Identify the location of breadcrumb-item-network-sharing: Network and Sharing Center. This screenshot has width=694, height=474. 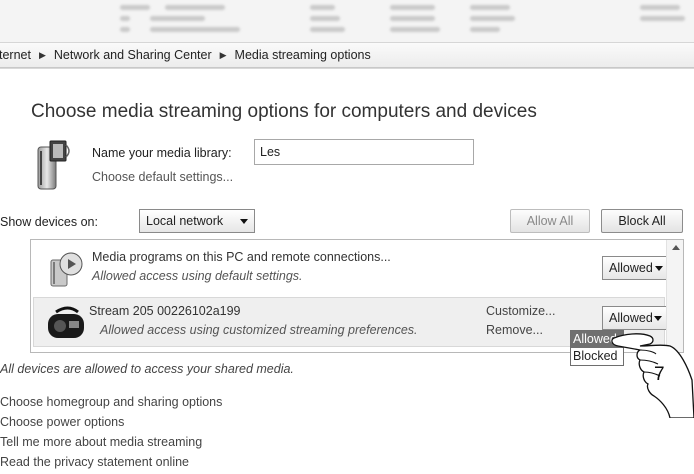
(133, 55).